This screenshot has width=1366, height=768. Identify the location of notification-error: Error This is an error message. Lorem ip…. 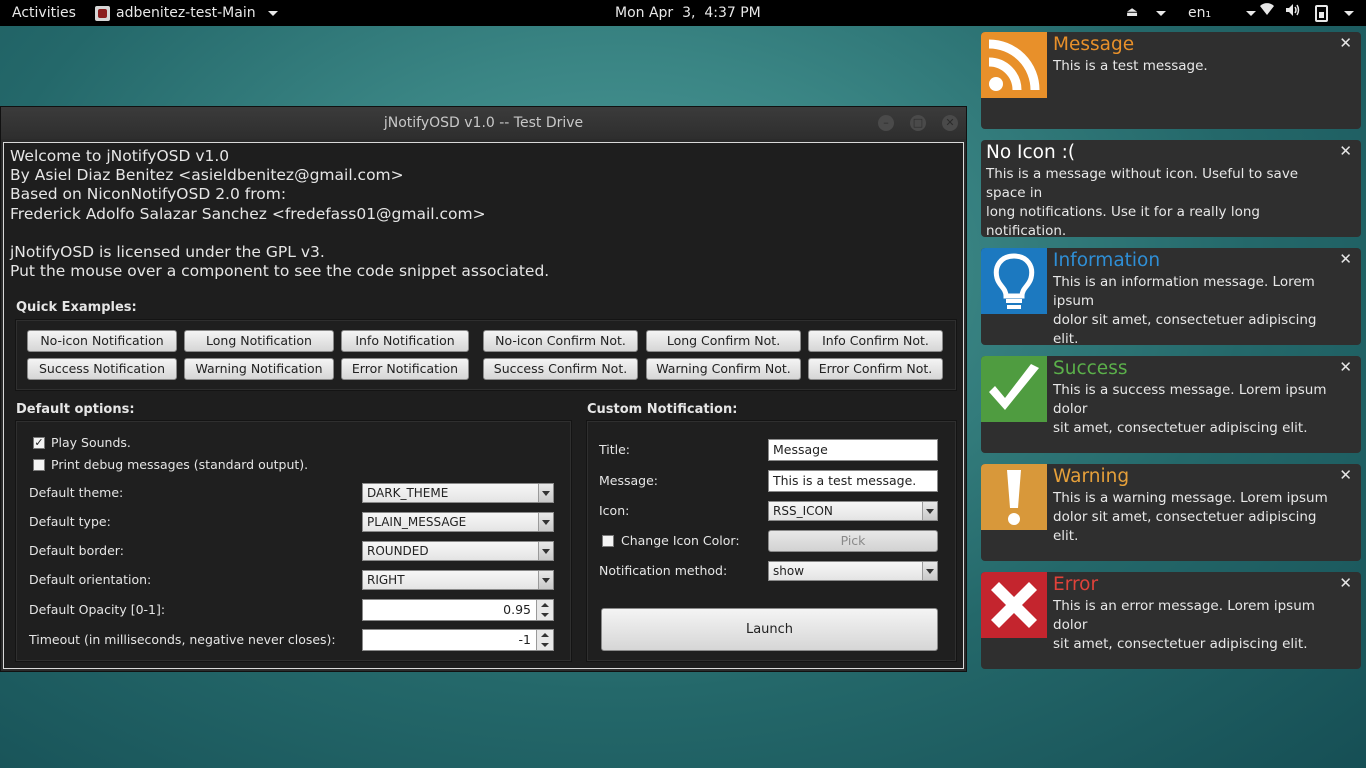
(1171, 620).